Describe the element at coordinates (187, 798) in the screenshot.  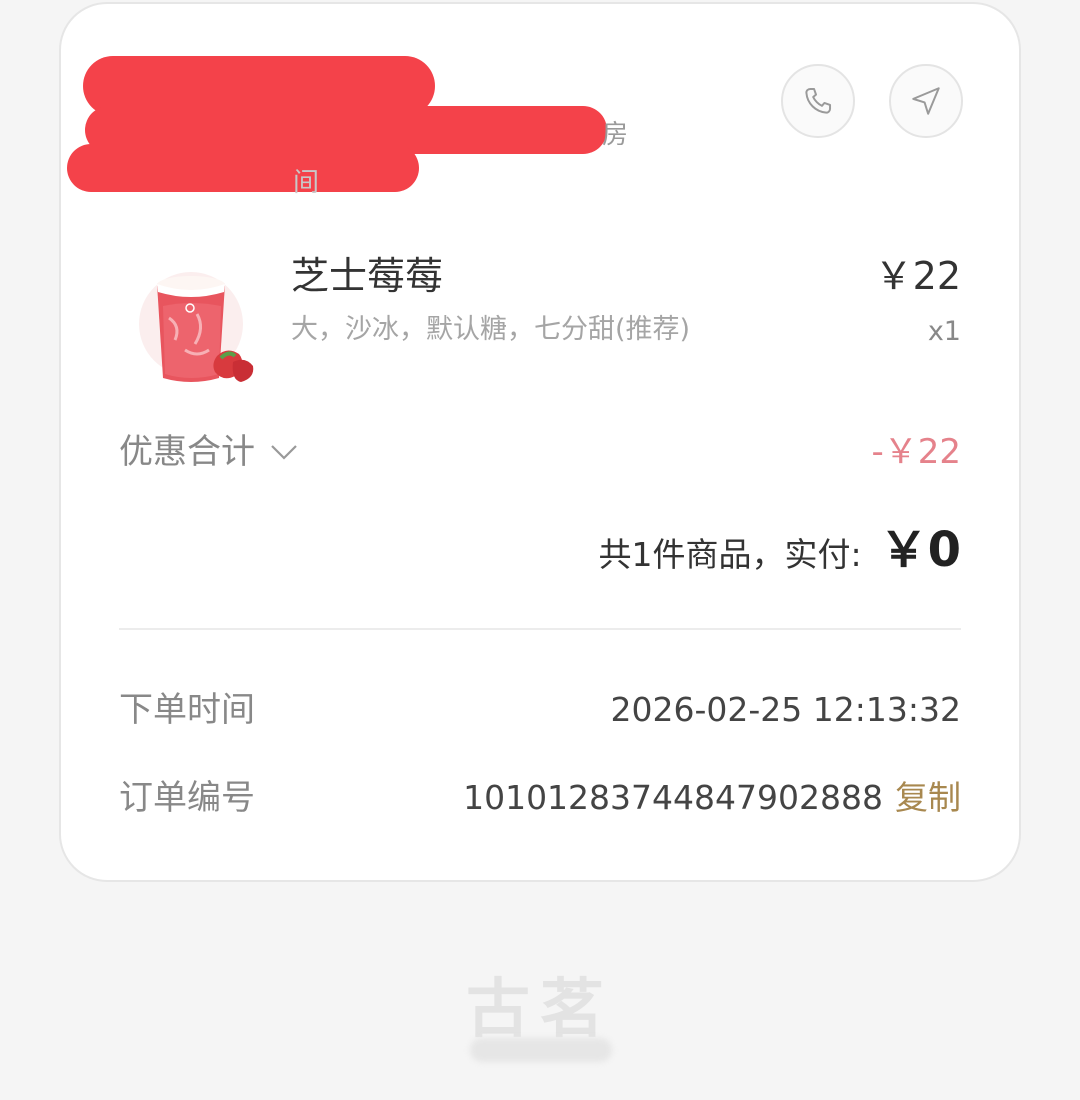
I see `order-number-label: 订单编号` at that location.